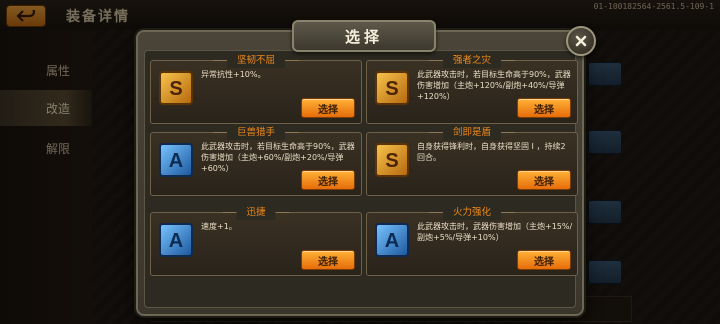 This screenshot has width=720, height=324. What do you see at coordinates (256, 132) in the screenshot?
I see `option-title: 巨兽猎手` at bounding box center [256, 132].